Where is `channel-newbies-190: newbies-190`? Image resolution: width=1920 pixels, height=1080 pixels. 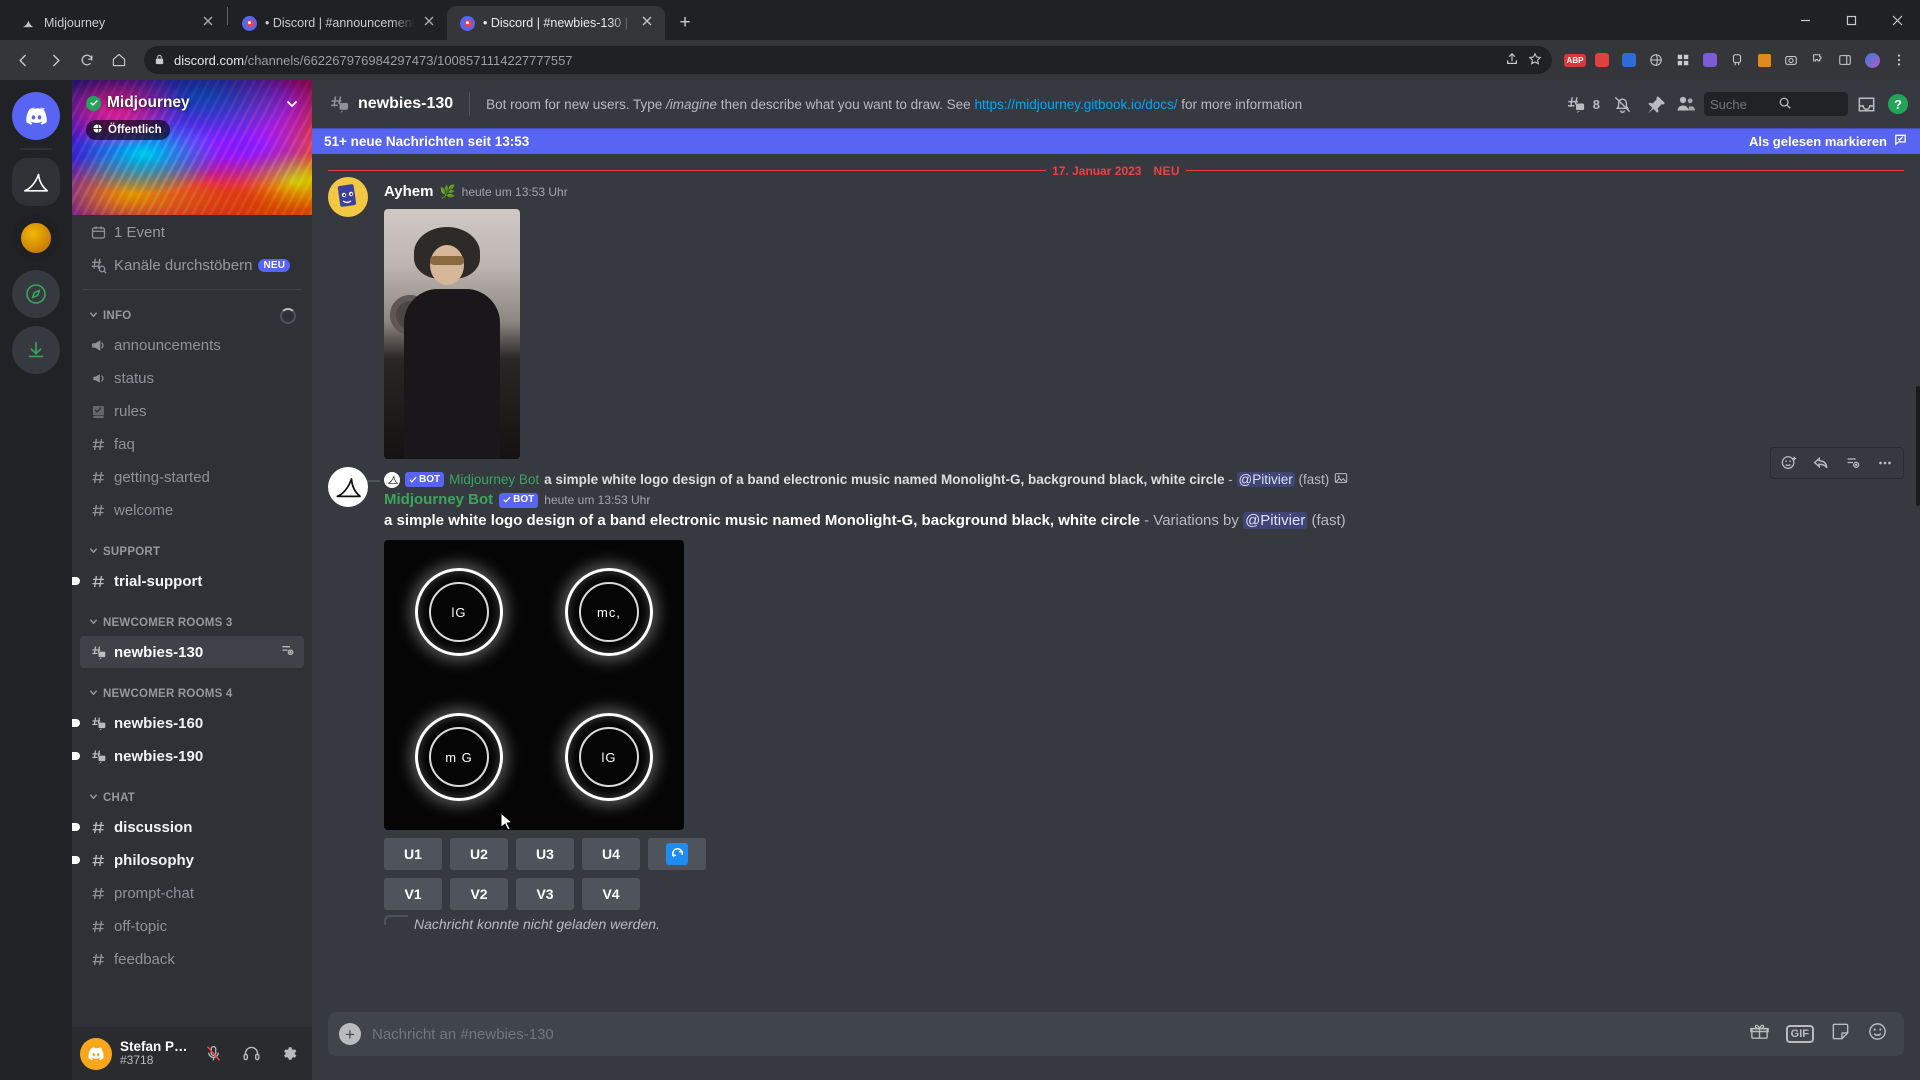
channel-newbies-190: newbies-190 is located at coordinates (188, 756).